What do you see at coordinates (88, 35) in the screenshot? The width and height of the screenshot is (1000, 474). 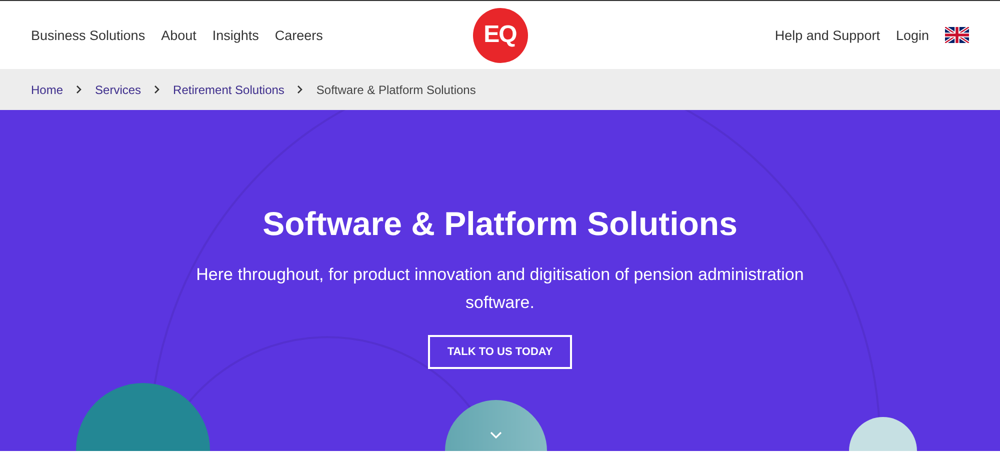 I see `nav-link: Business Solutions` at bounding box center [88, 35].